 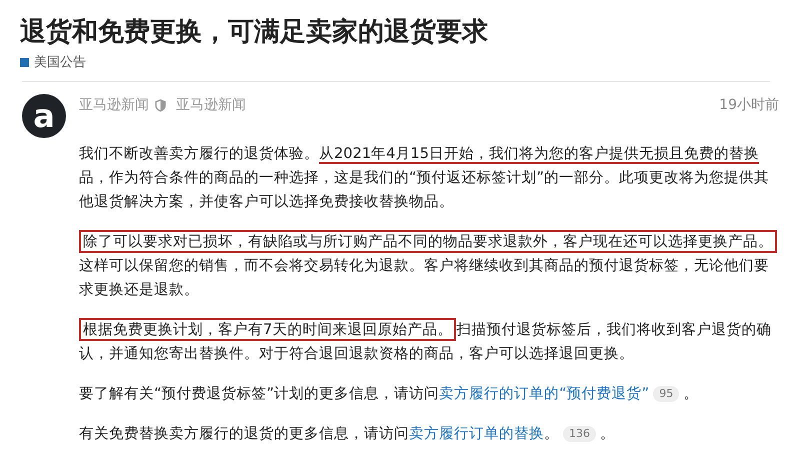 What do you see at coordinates (160, 105) in the screenshot?
I see `shield-icon` at bounding box center [160, 105].